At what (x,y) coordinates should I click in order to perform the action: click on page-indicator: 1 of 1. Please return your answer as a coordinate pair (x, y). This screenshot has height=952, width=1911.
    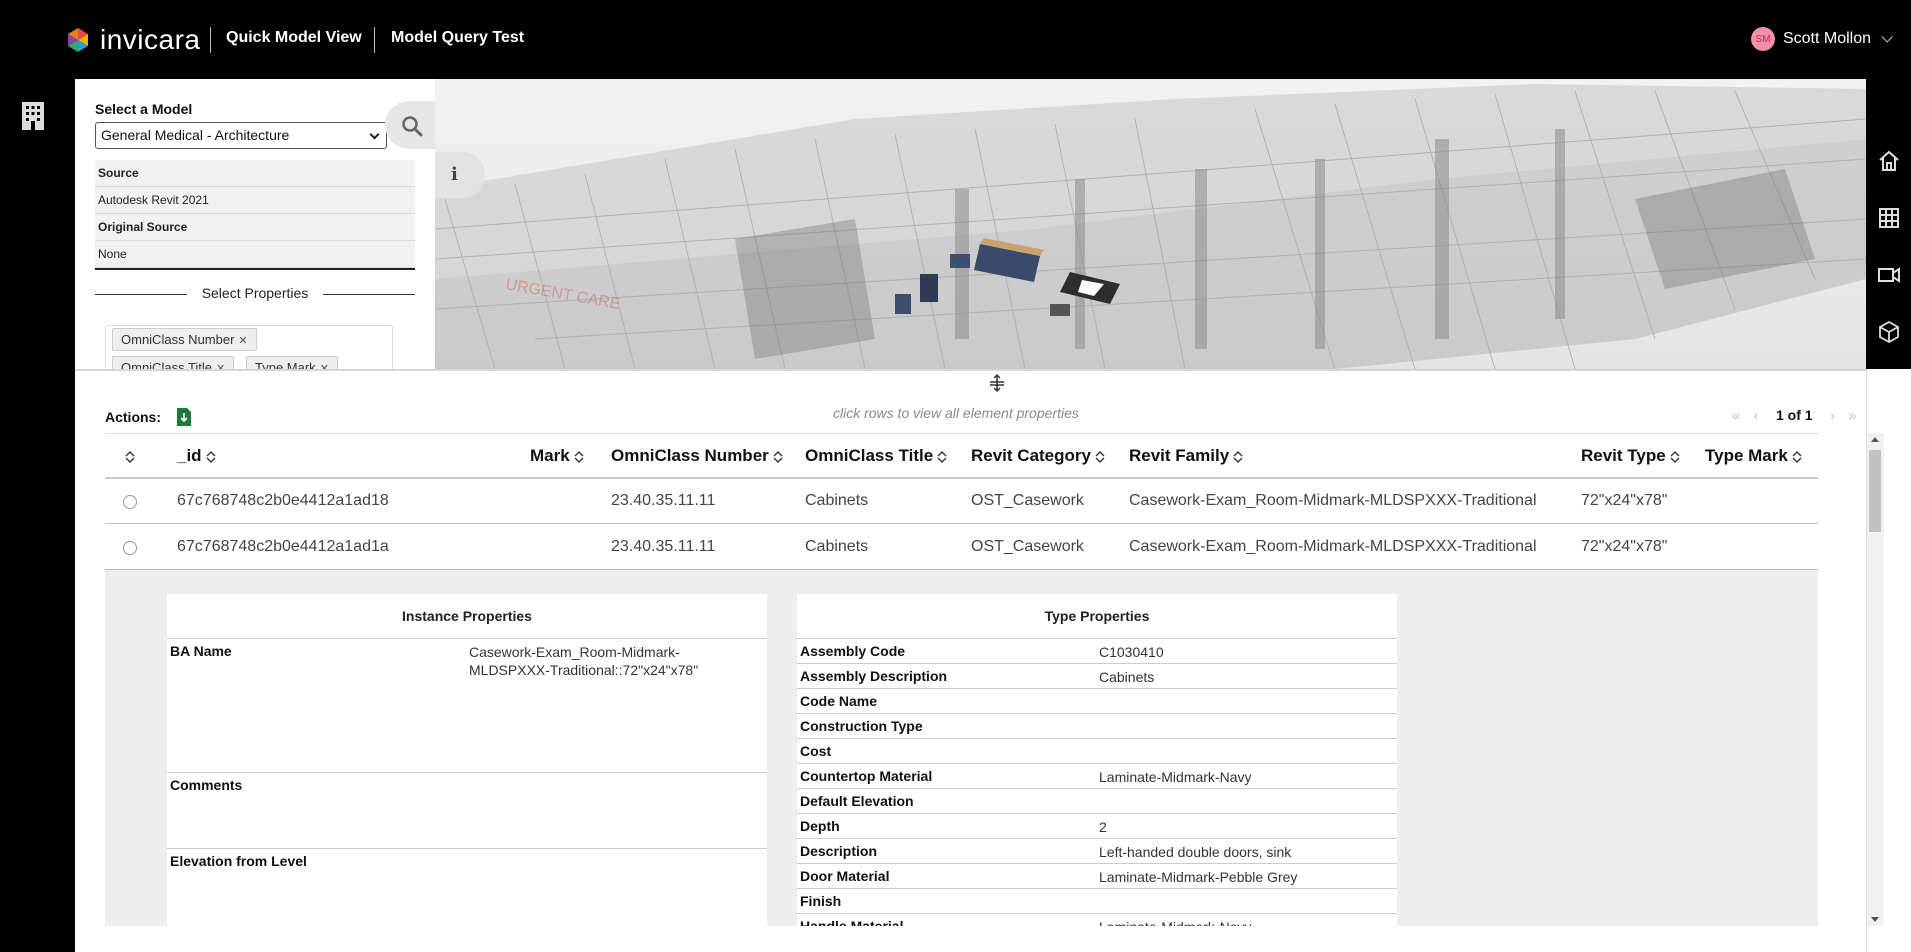
    Looking at the image, I should click on (1794, 415).